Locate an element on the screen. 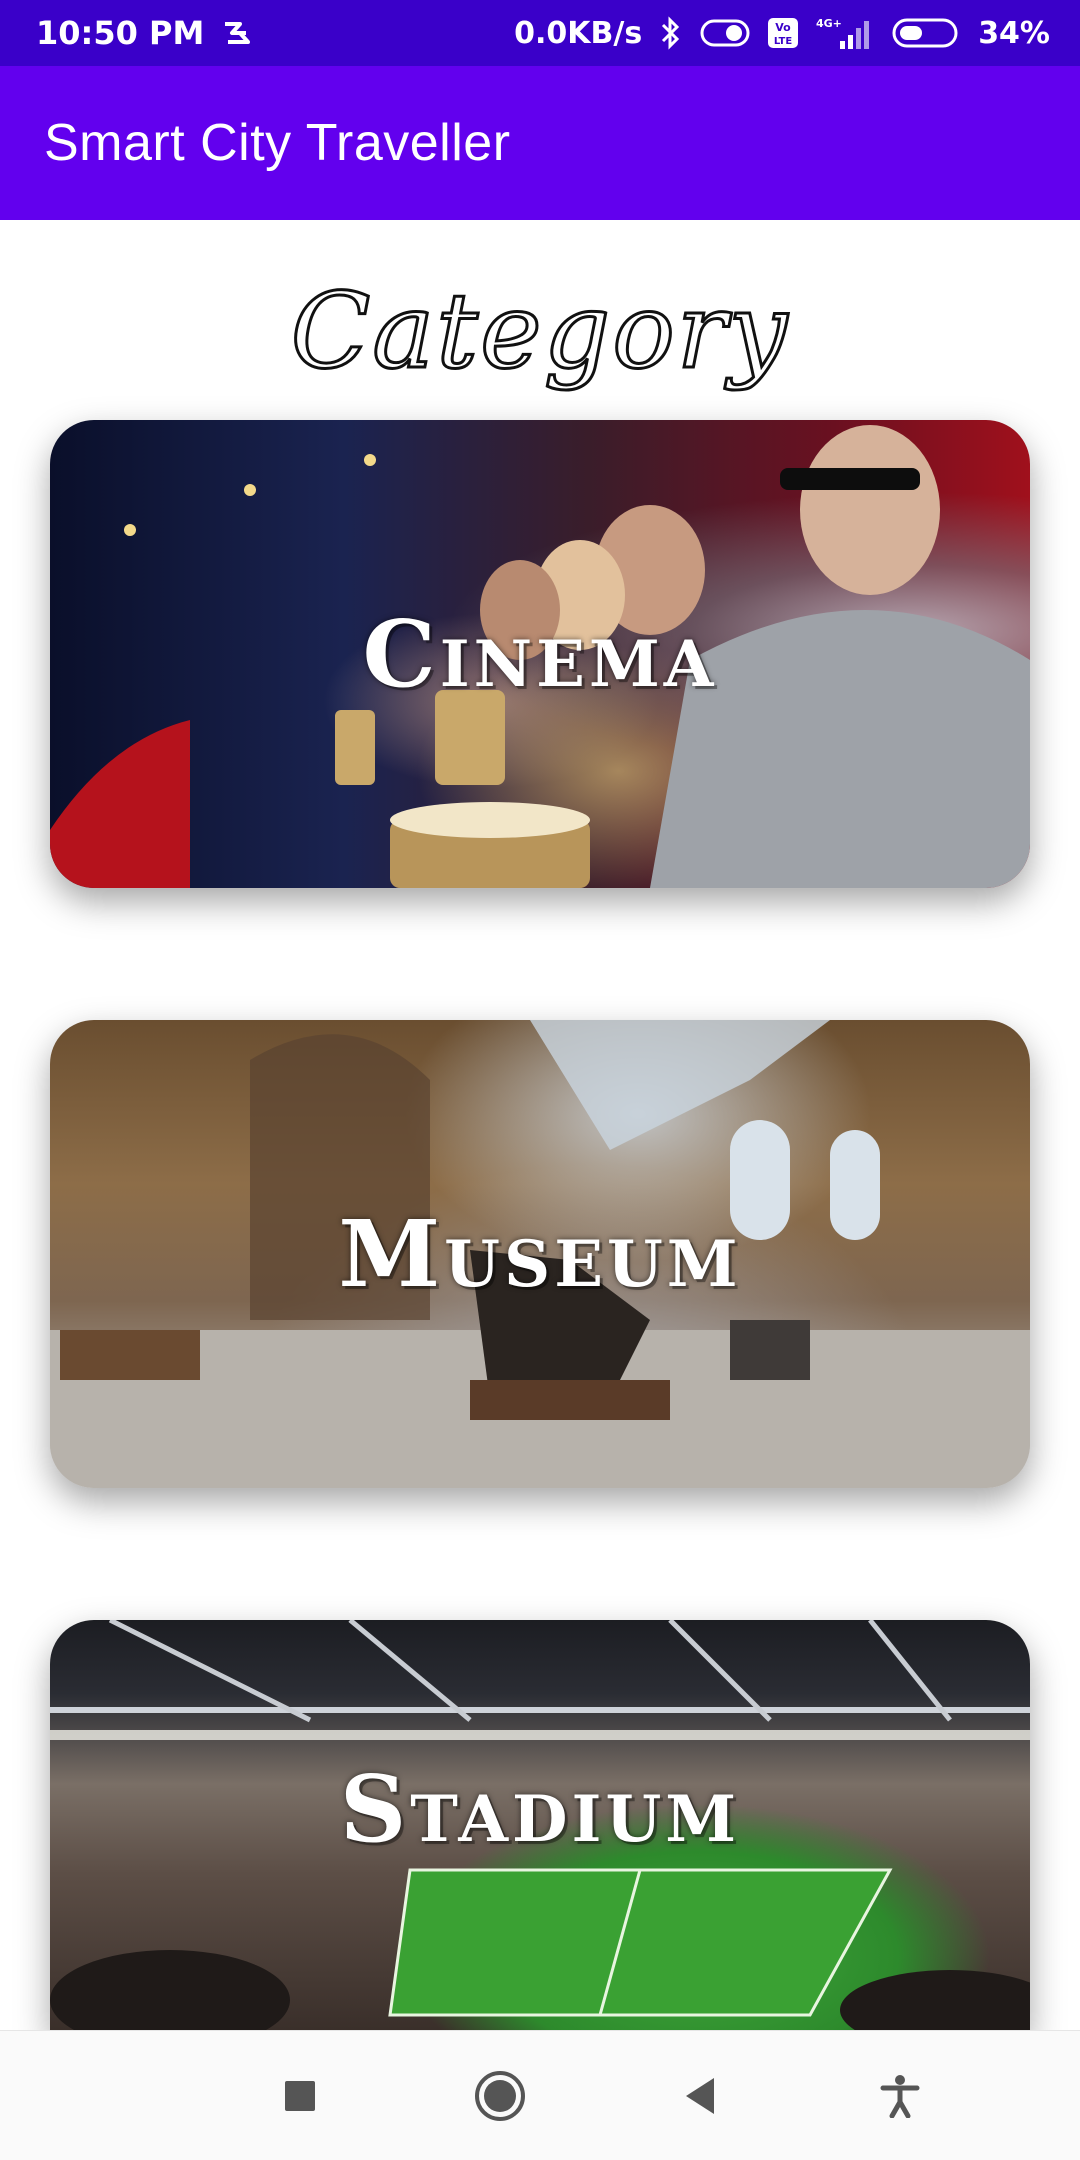  app-bar: Smart City Traveller is located at coordinates (540, 143).